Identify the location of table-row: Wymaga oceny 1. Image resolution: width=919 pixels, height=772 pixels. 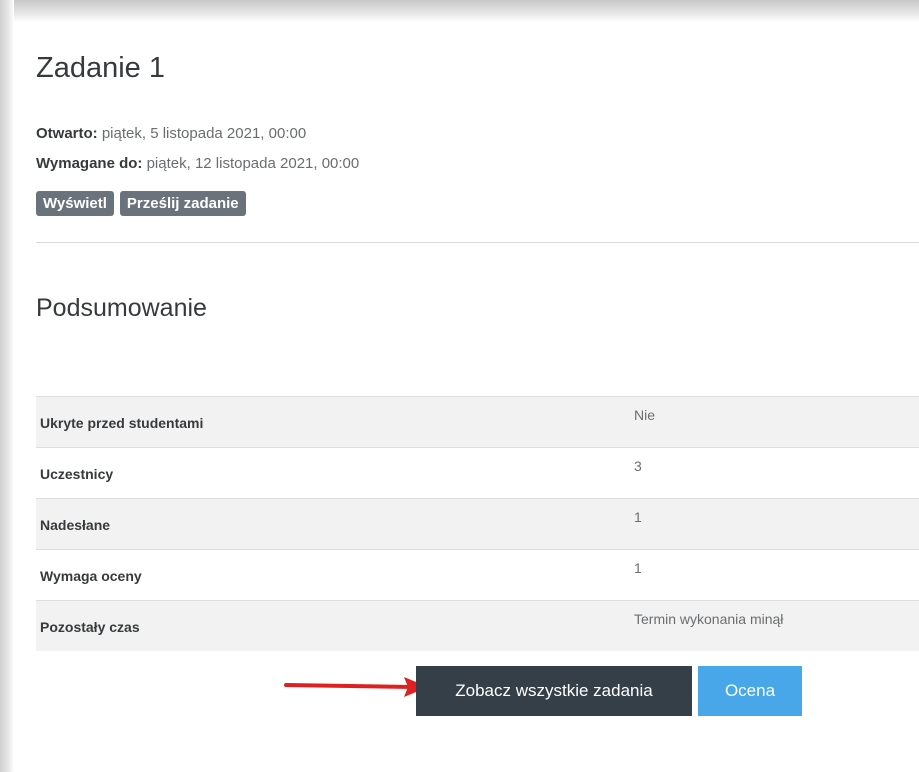
(477, 575).